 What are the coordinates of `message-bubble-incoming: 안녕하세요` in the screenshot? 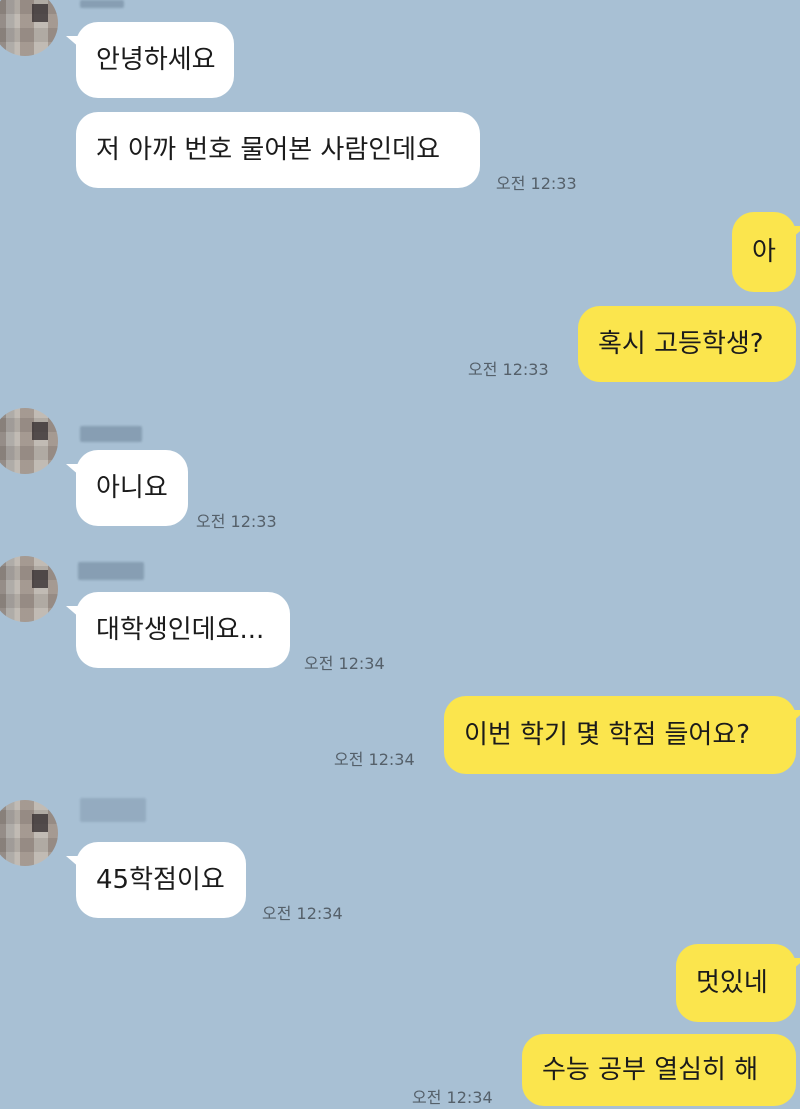 It's located at (150, 60).